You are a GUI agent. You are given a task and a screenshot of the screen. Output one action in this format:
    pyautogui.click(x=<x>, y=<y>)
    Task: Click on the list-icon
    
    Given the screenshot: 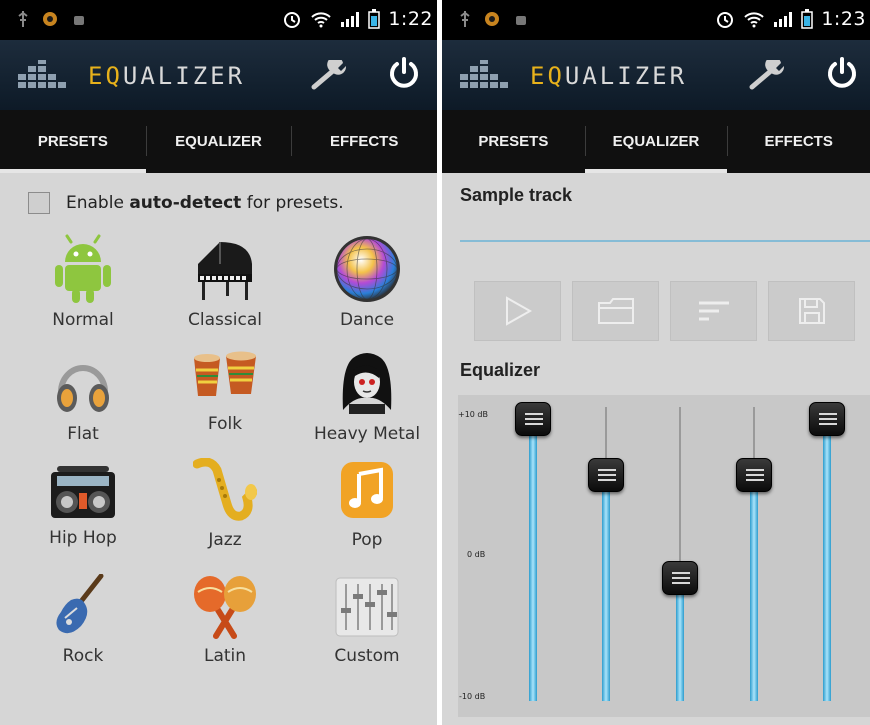 What is the action you would take?
    pyautogui.click(x=713, y=311)
    